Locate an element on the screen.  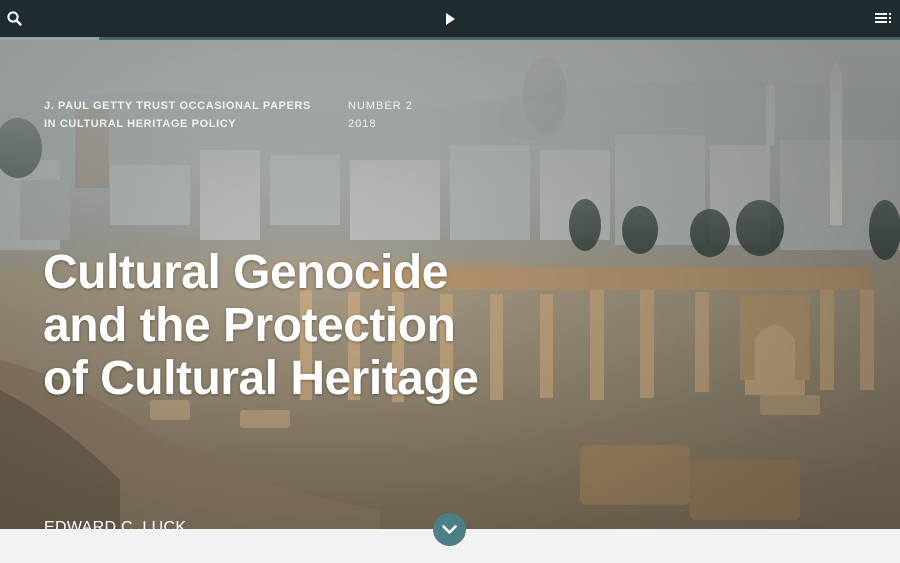
top-toolbar is located at coordinates (450, 18).